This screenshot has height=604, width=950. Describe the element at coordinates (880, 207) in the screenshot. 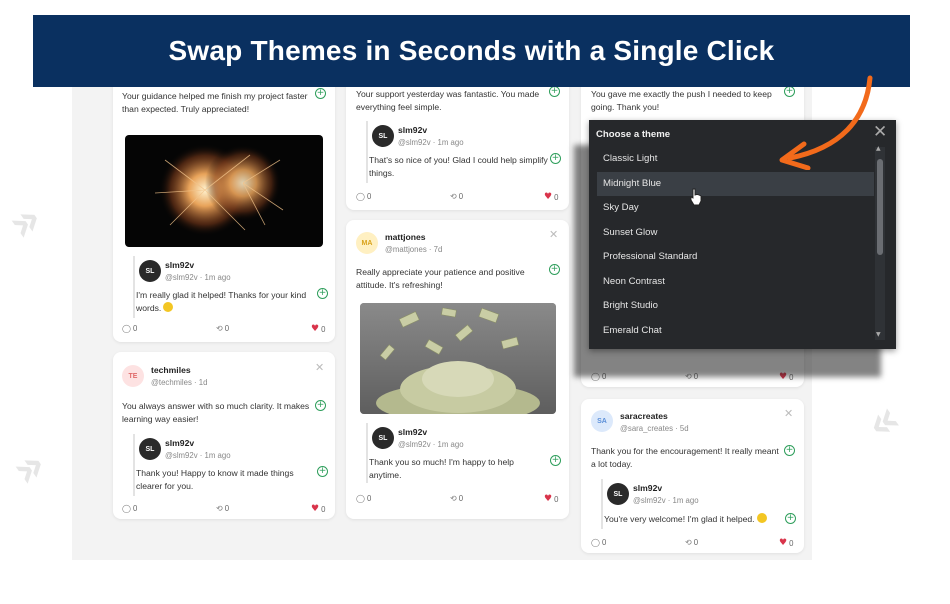

I see `scrollbar-thumb` at that location.